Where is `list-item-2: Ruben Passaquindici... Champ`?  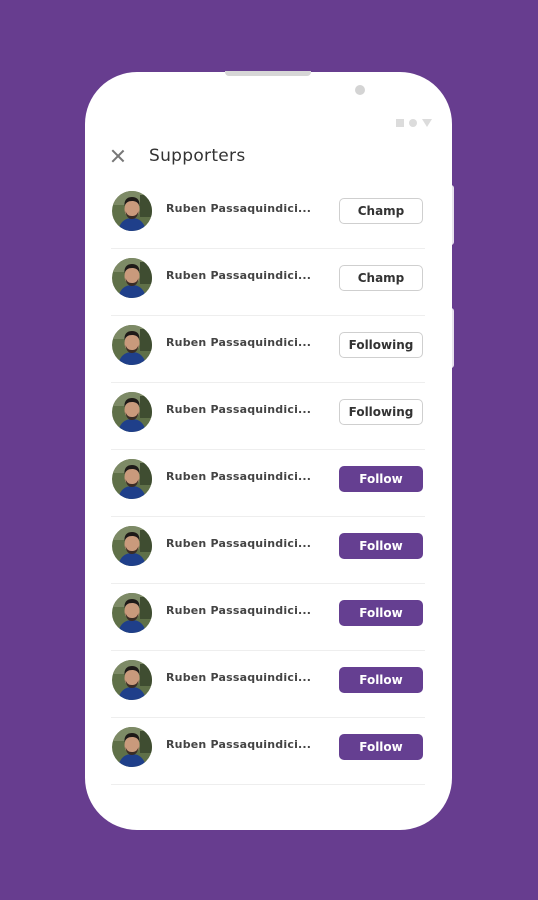
list-item-2: Ruben Passaquindici... Champ is located at coordinates (268, 282).